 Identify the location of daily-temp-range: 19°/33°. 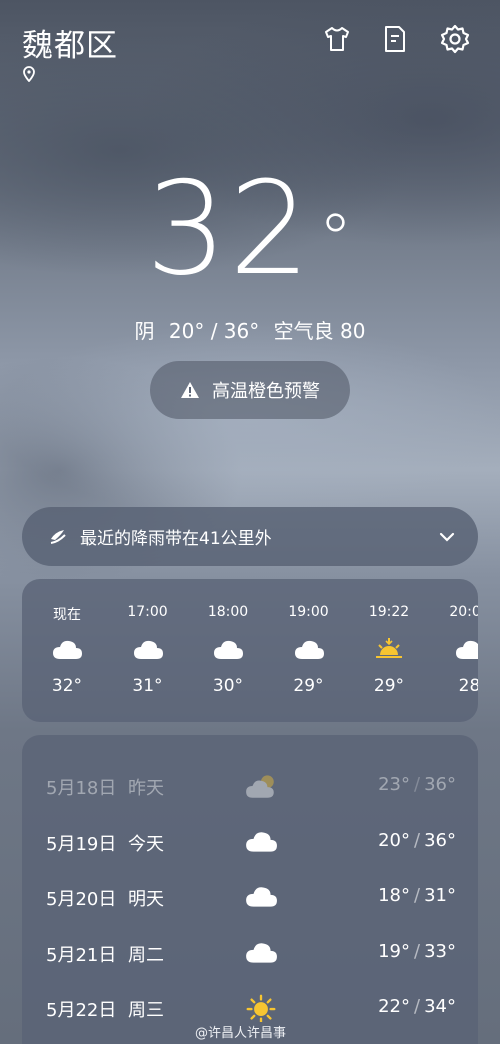
(417, 951).